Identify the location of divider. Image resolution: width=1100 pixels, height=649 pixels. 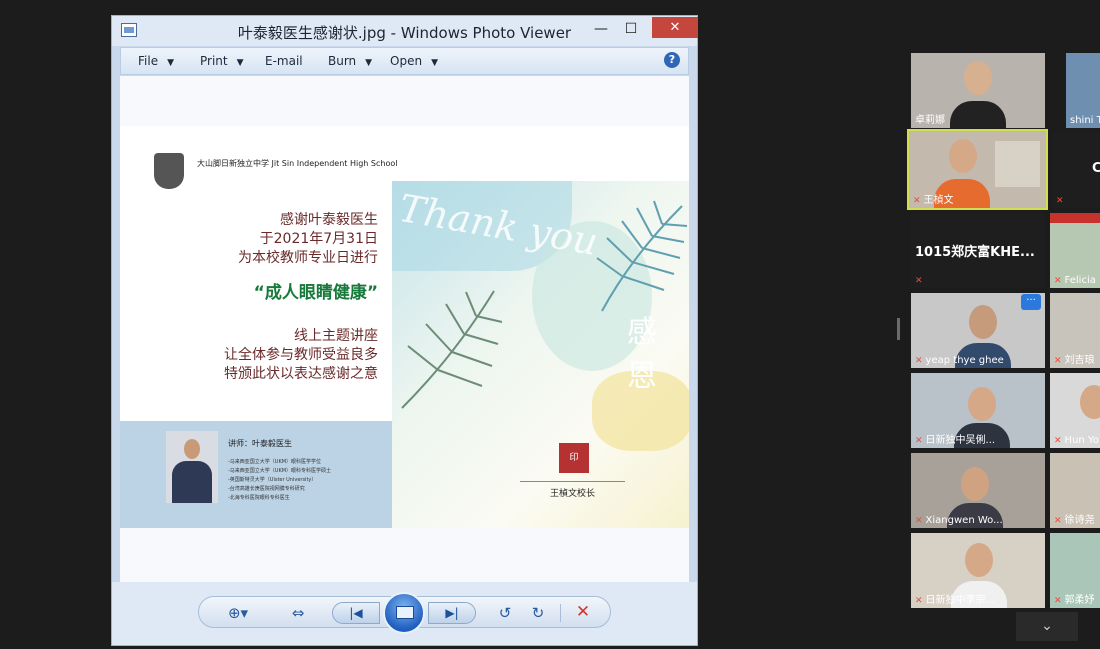
(560, 613).